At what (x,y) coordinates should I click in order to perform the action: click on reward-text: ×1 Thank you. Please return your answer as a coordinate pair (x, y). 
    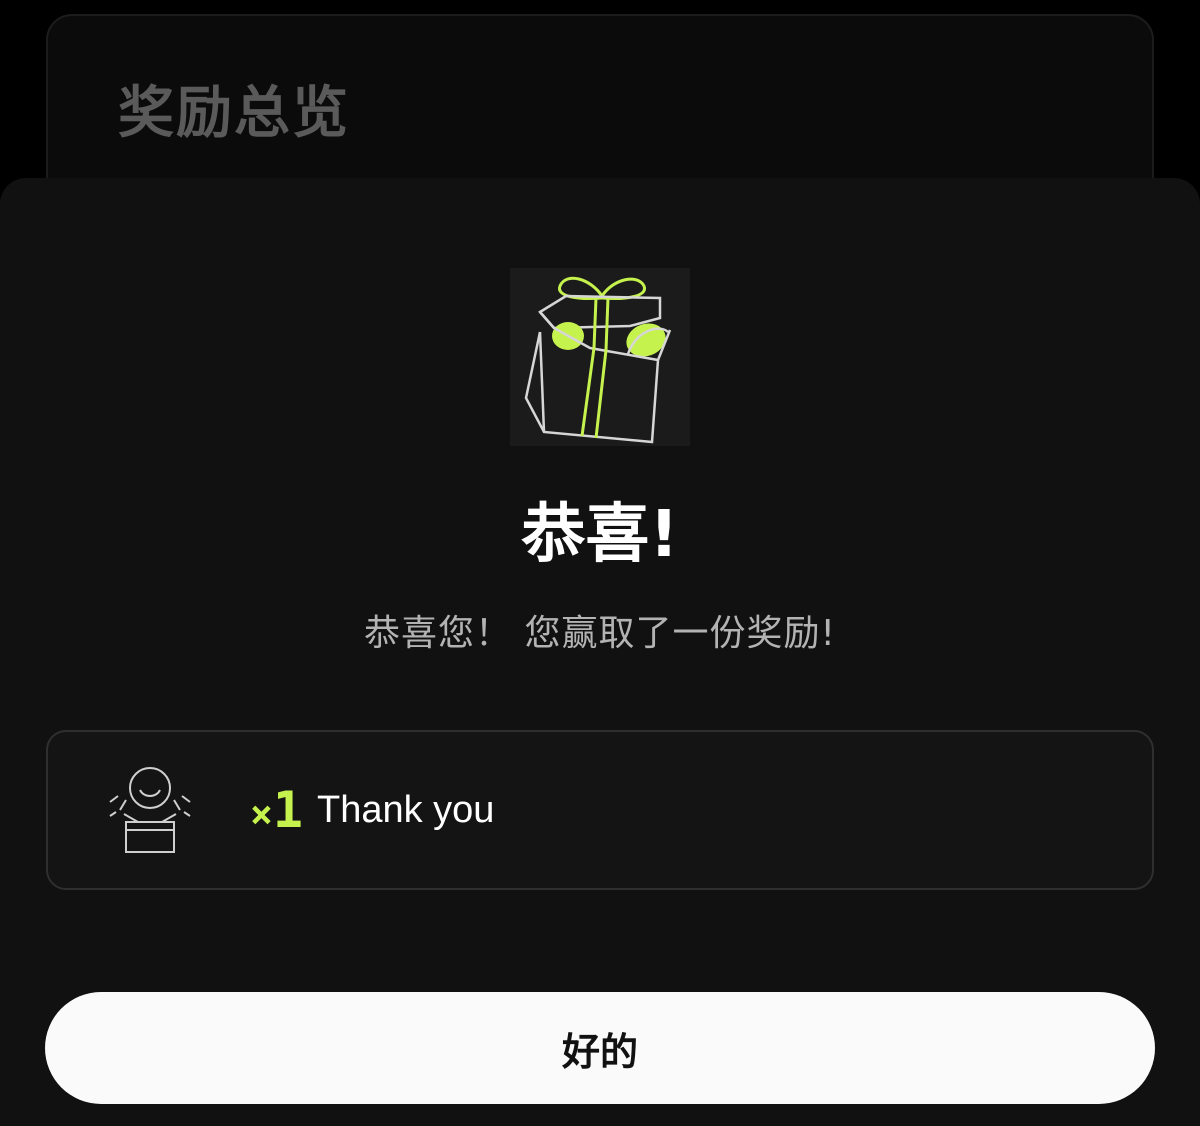
    Looking at the image, I should click on (372, 810).